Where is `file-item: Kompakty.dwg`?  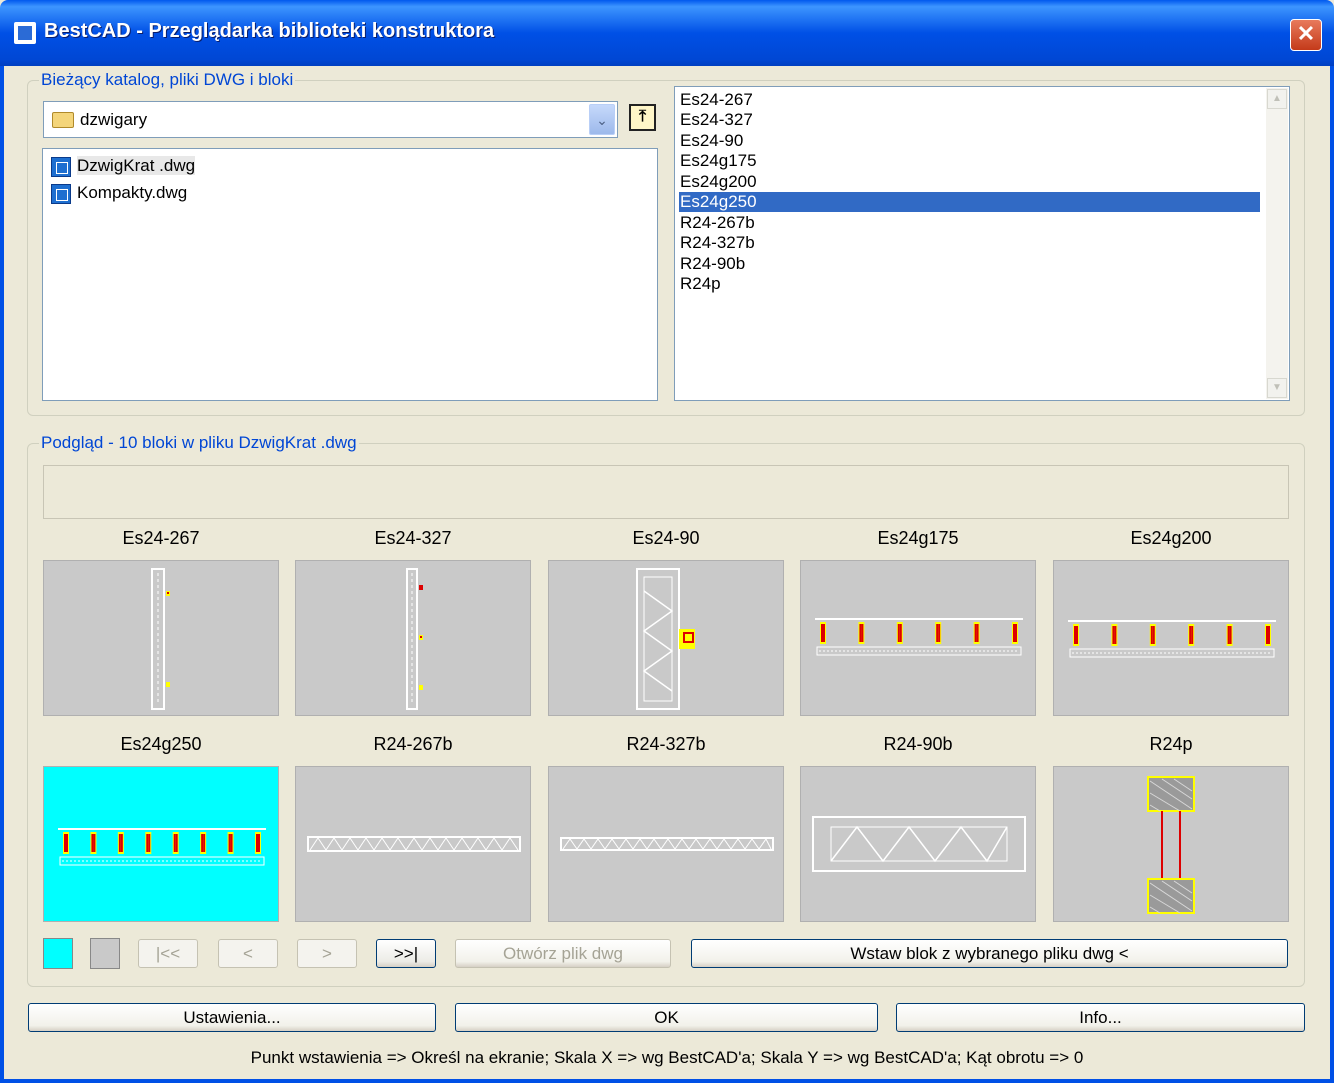
file-item: Kompakty.dwg is located at coordinates (119, 193).